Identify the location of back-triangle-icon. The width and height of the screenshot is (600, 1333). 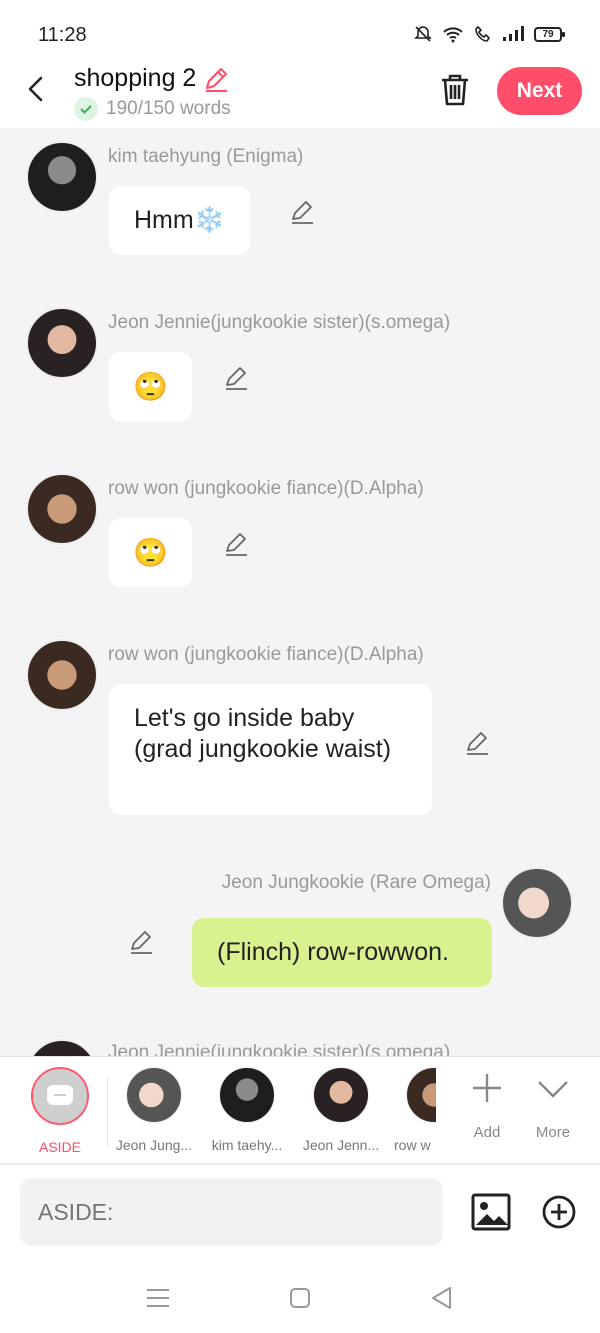
(442, 1298).